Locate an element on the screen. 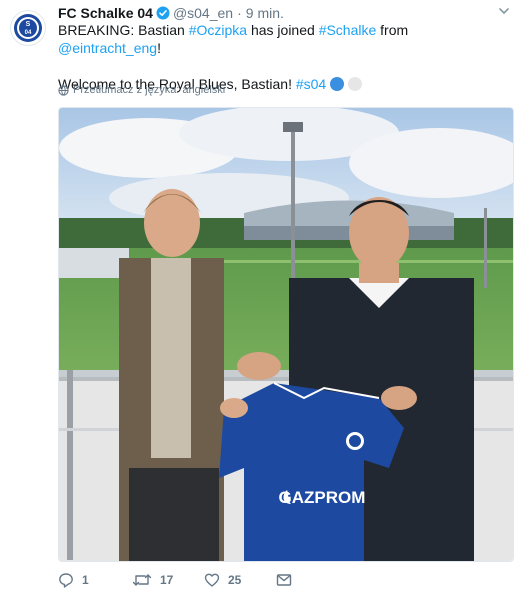  avatar: S 04 is located at coordinates (28, 28).